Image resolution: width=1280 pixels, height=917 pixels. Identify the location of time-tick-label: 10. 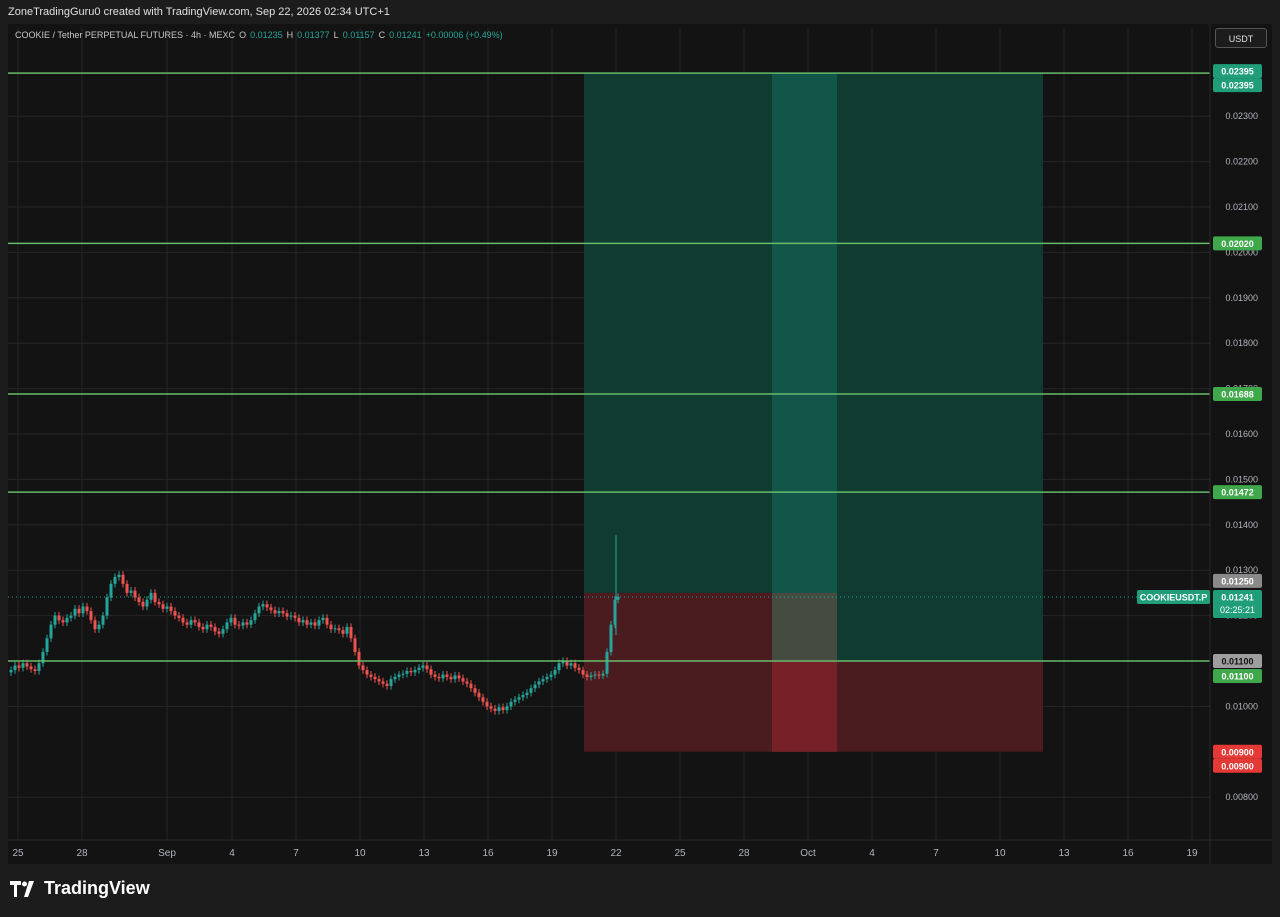
(360, 853).